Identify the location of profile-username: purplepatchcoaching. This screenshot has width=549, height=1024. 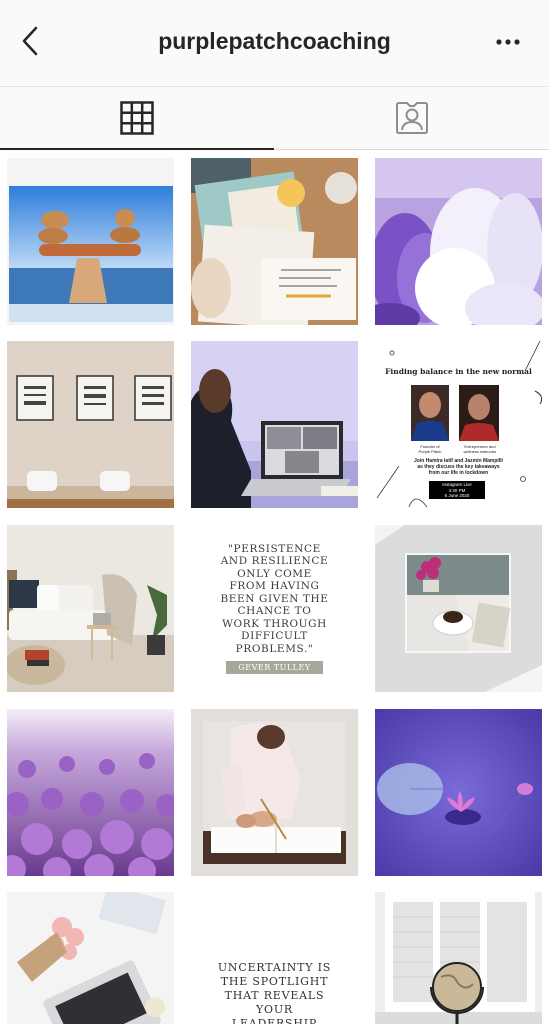
(274, 41).